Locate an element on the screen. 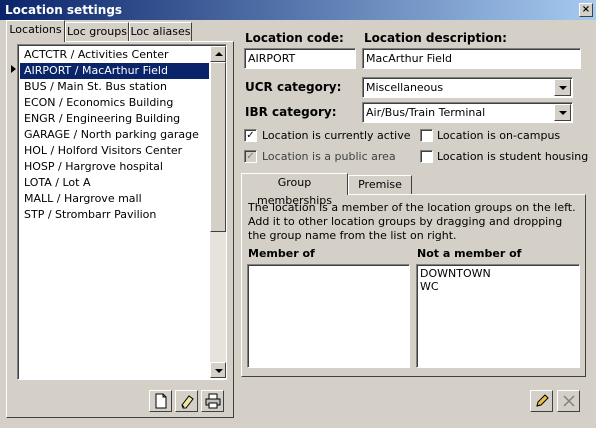 The height and width of the screenshot is (428, 596). ibr-category-select: Air/Bus/Train Terminal is located at coordinates (467, 112).